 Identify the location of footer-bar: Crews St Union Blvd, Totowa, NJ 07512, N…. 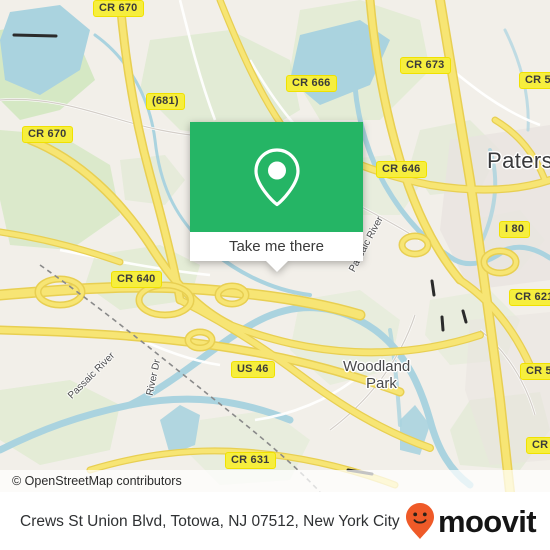
(275, 521).